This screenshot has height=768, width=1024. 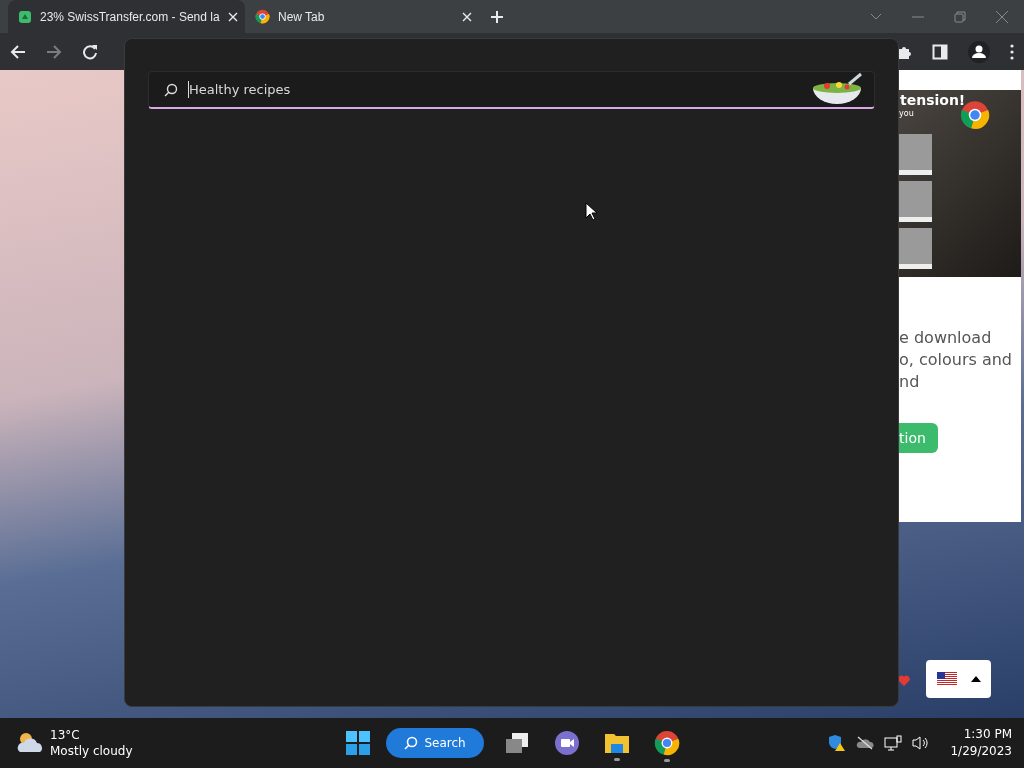 I want to click on volume-icon, so click(x=921, y=743).